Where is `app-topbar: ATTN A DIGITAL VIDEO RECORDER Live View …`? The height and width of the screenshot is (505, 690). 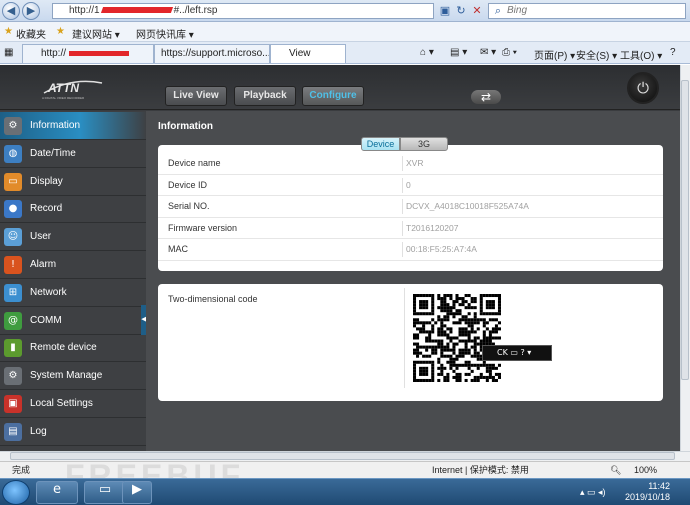 app-topbar: ATTN A DIGITAL VIDEO RECORDER Live View … is located at coordinates (340, 87).